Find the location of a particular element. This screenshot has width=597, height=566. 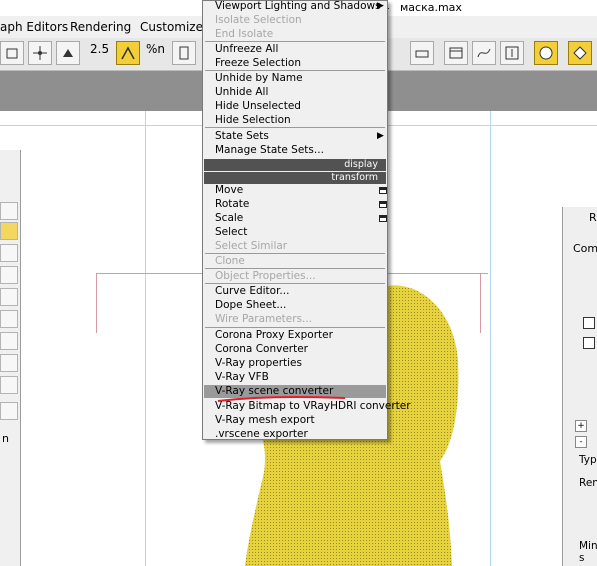

gradient-icon is located at coordinates (9, 297).